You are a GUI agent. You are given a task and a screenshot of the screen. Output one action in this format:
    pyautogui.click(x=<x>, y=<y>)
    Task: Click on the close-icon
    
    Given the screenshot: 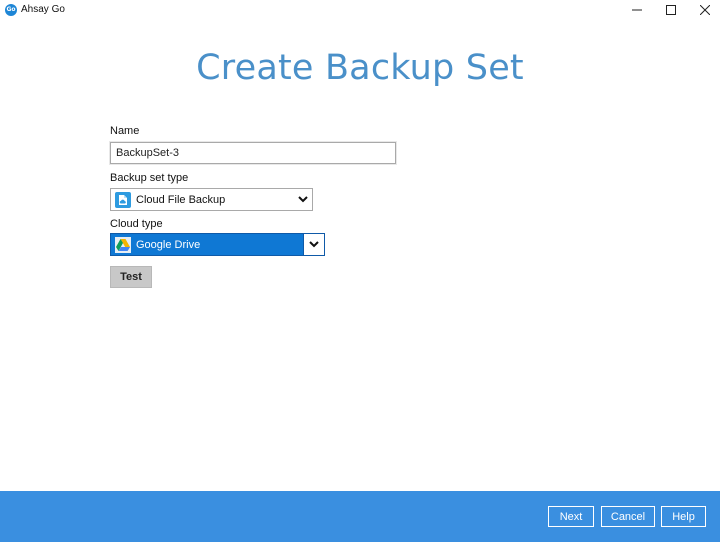 What is the action you would take?
    pyautogui.click(x=705, y=10)
    